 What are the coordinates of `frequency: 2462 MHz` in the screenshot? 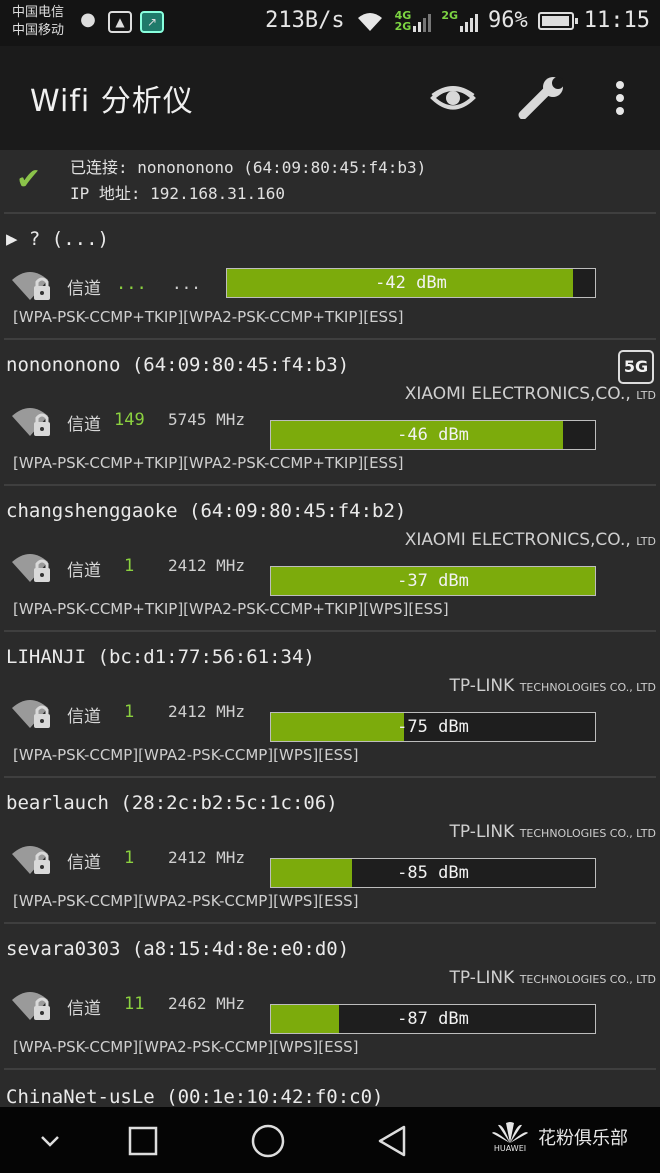 It's located at (207, 1003).